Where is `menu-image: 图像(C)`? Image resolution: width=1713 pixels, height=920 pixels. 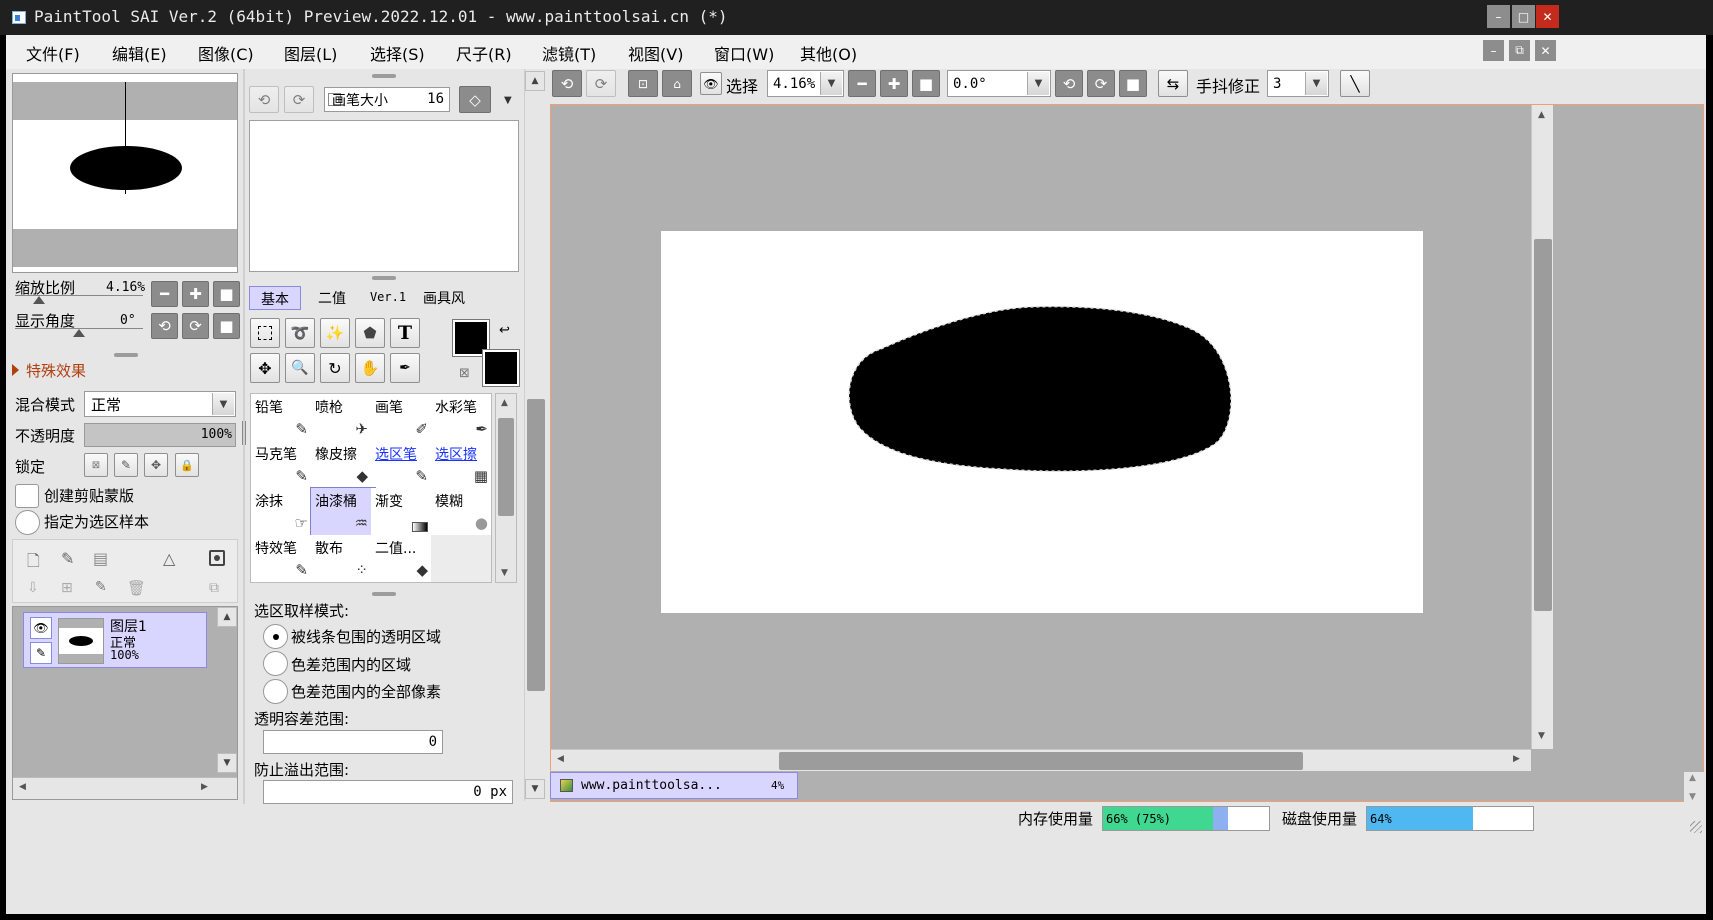 menu-image: 图像(C) is located at coordinates (226, 53).